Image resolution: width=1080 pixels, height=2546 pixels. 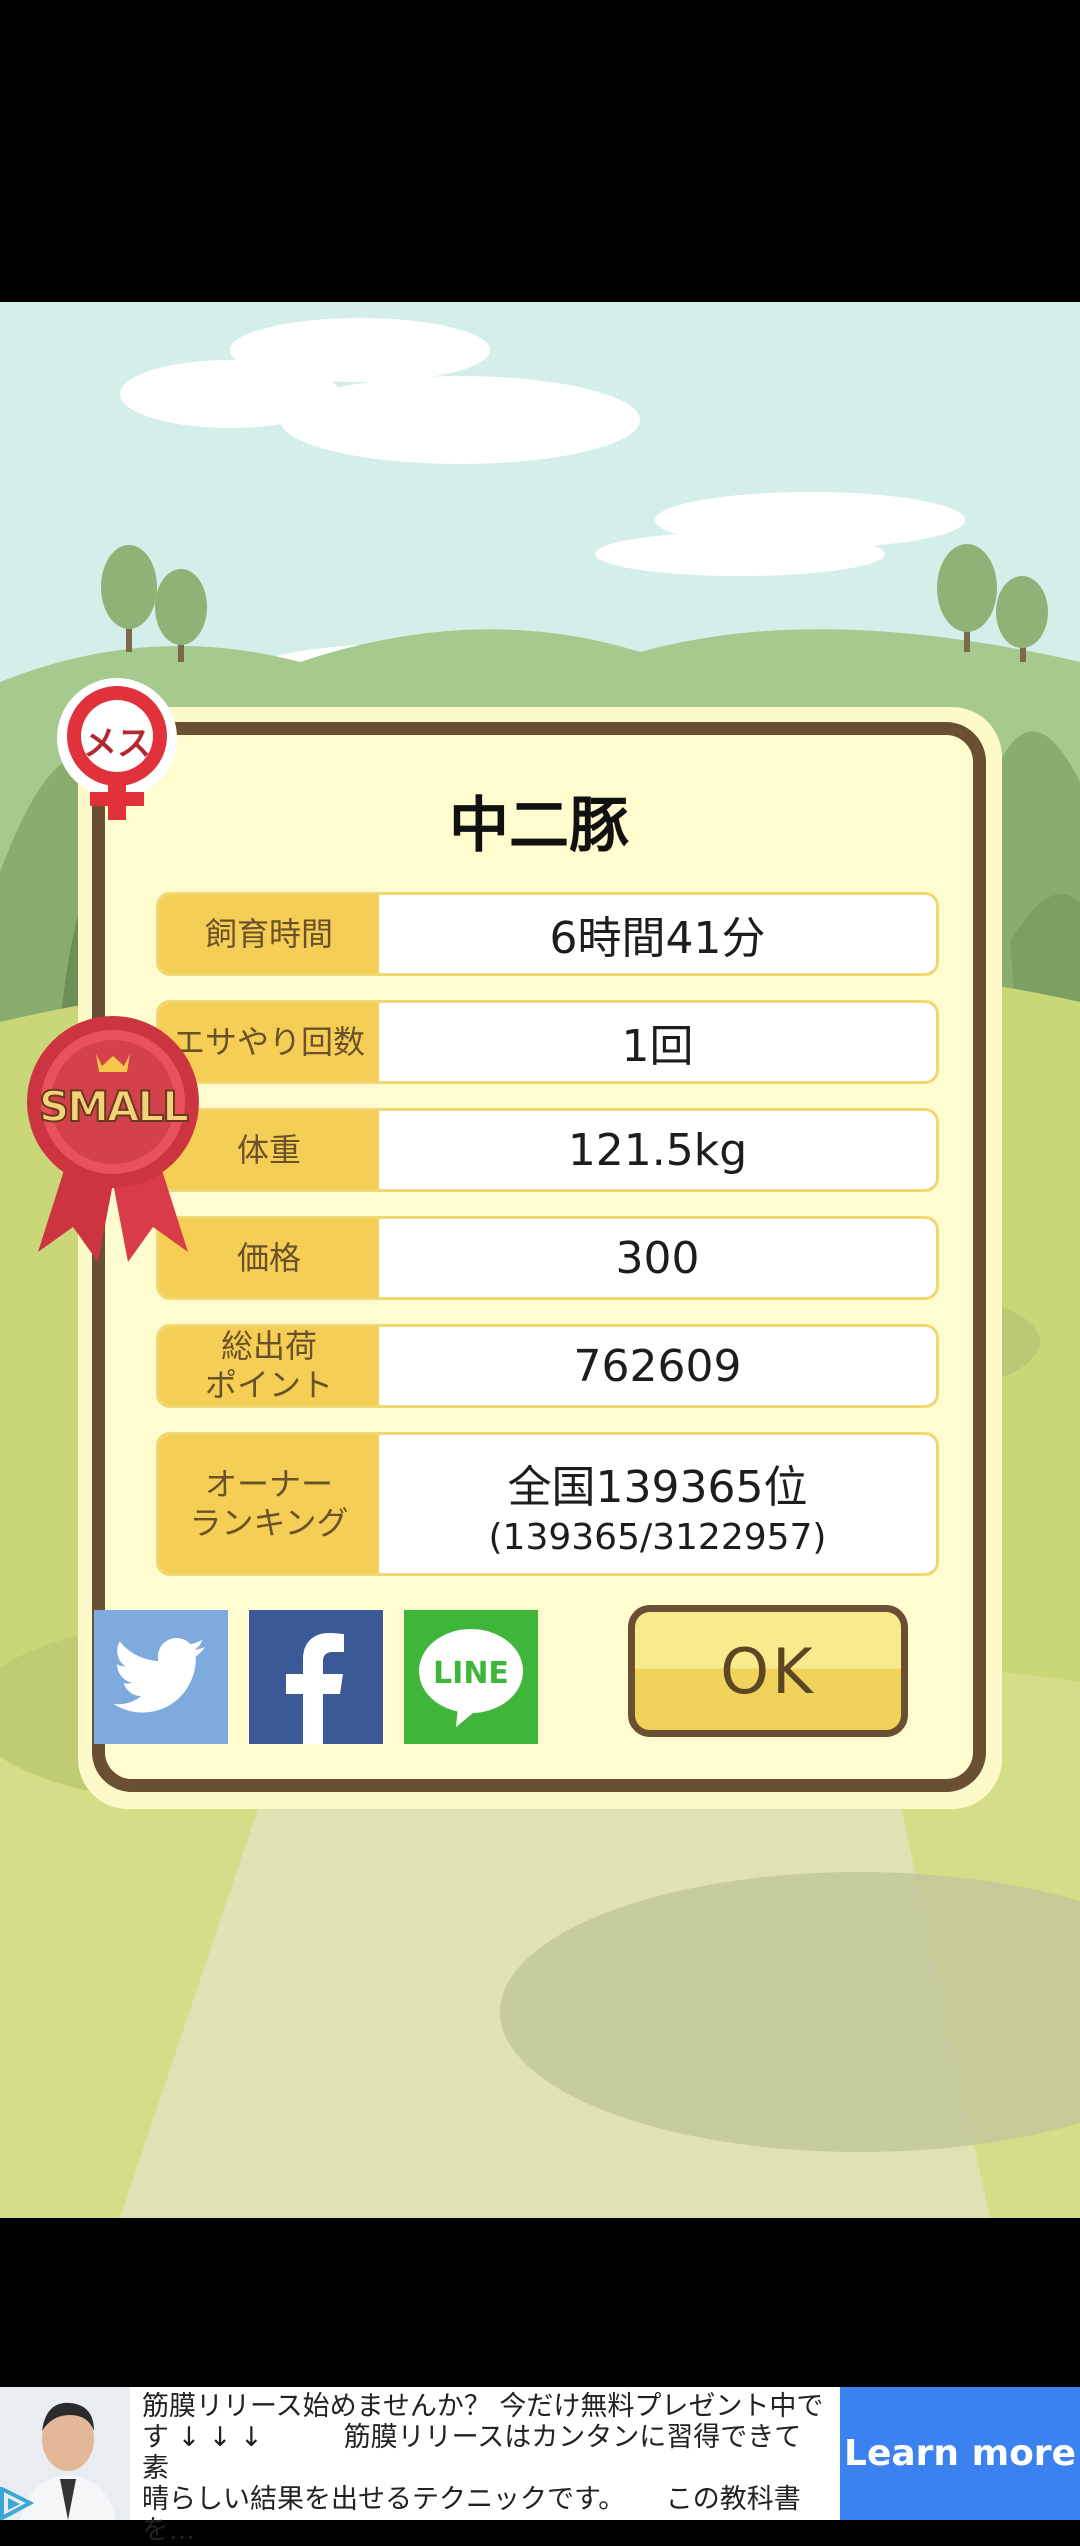 I want to click on ok-button: OK, so click(x=768, y=1671).